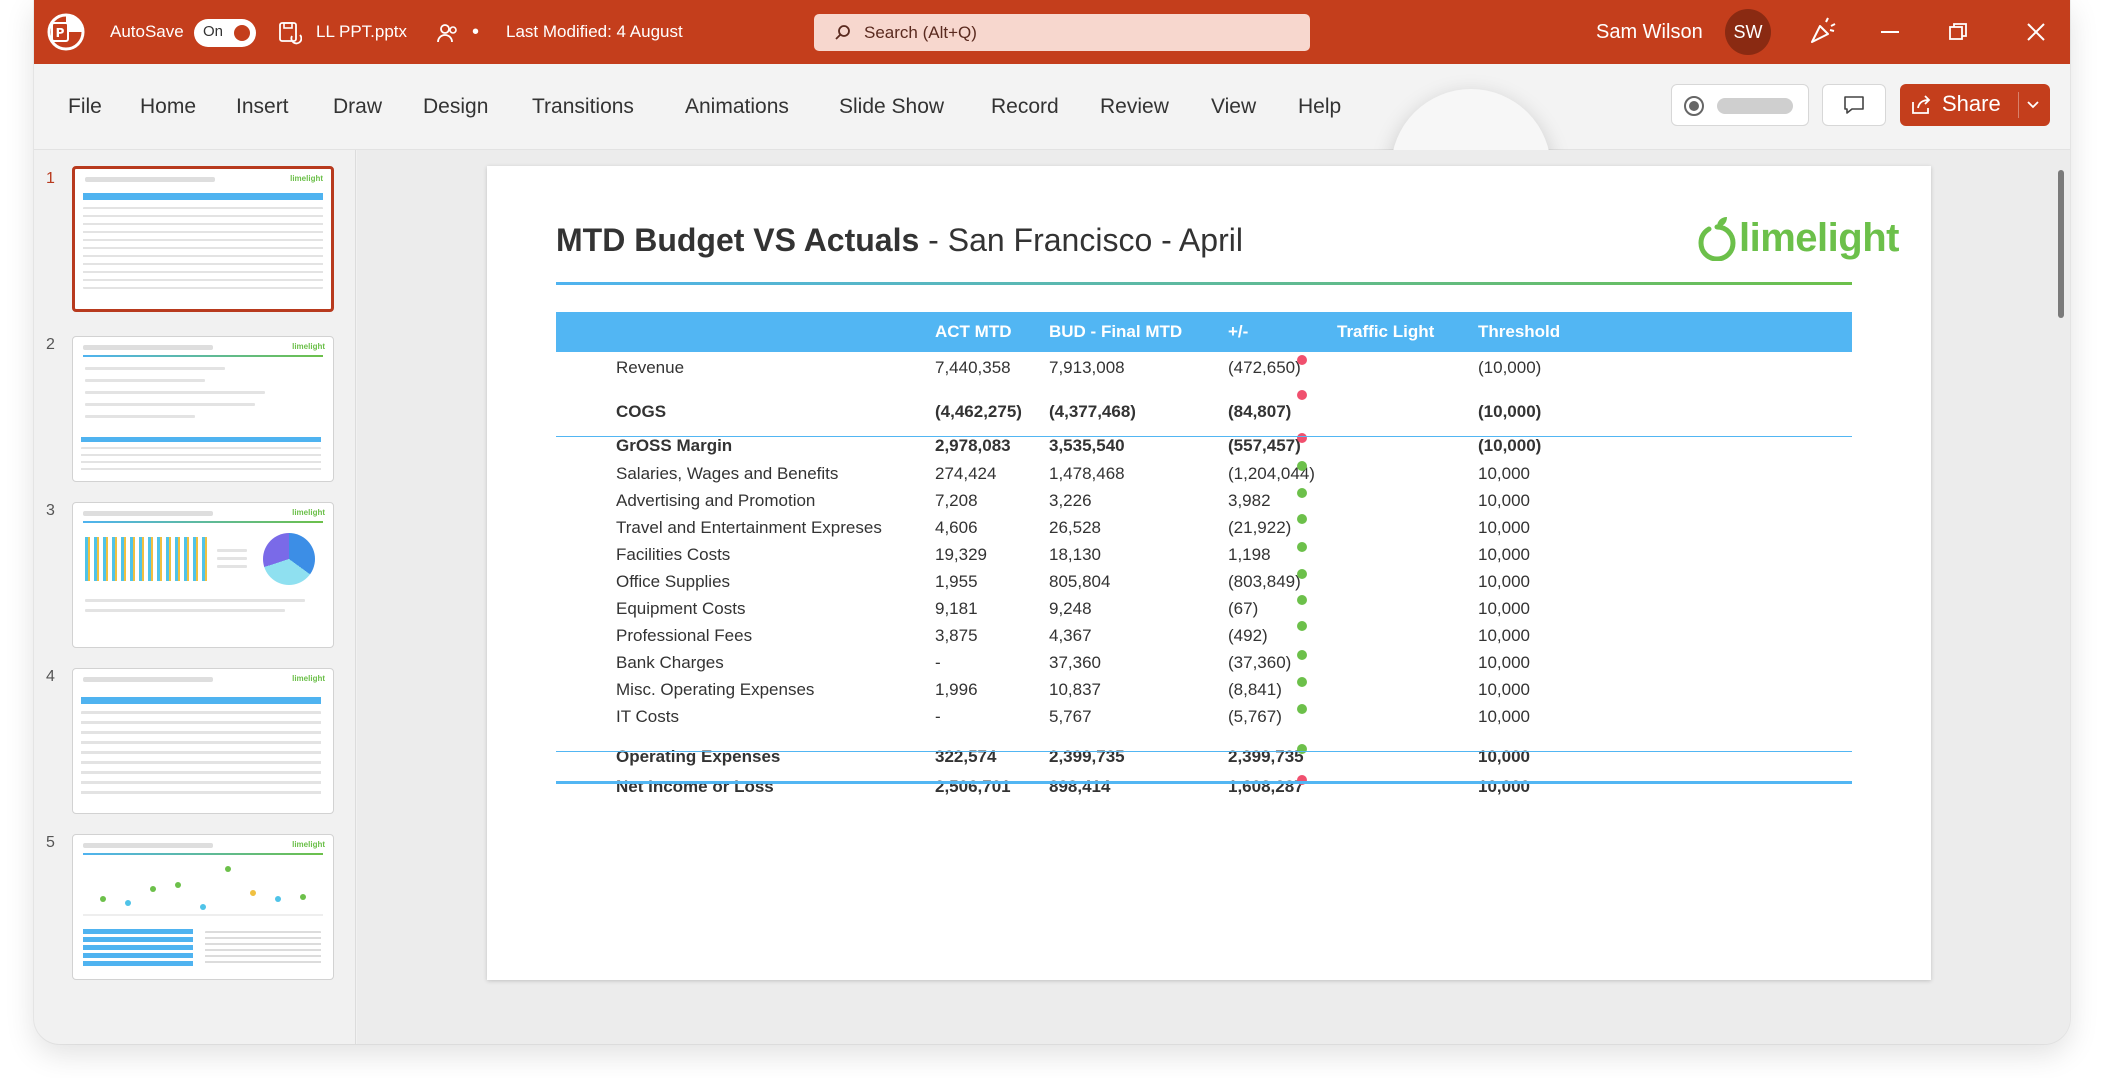  I want to click on tab-insert: Insert, so click(262, 107).